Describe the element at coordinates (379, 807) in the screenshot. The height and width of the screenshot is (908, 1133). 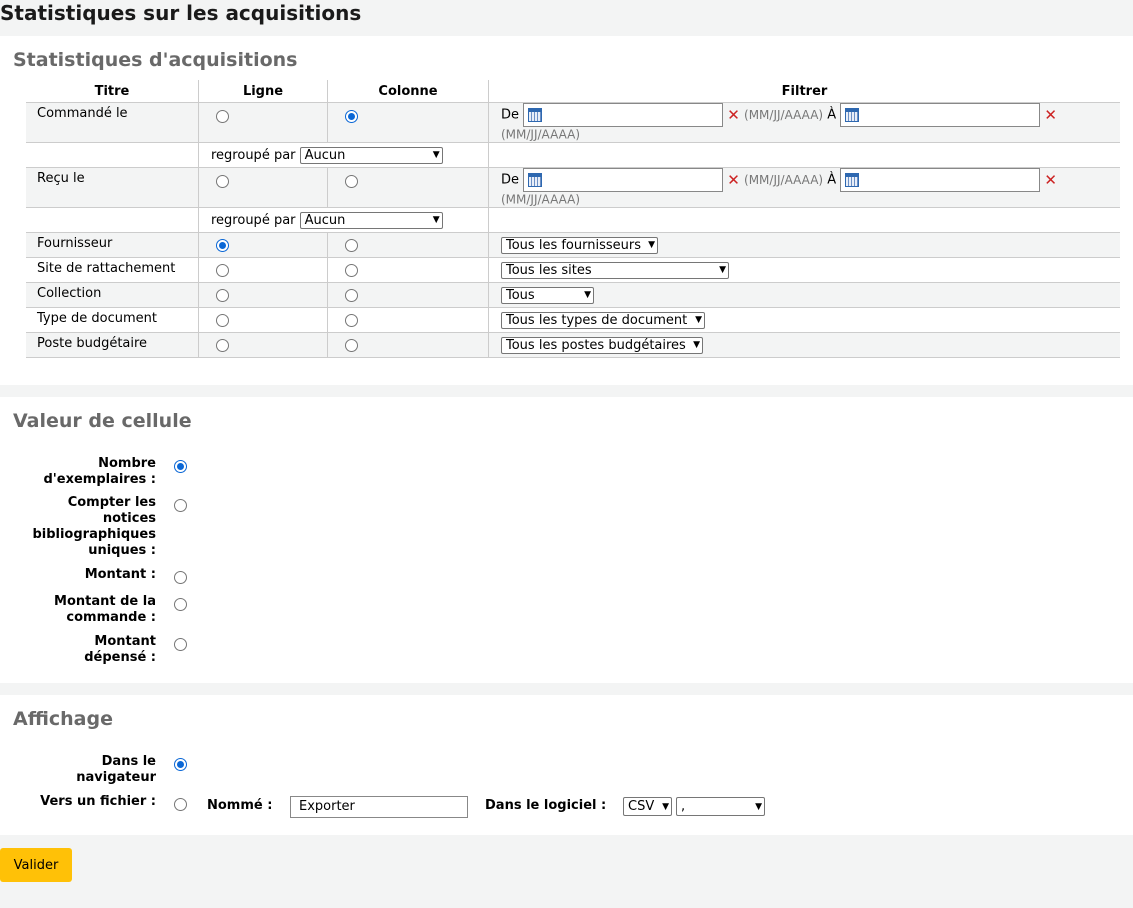
I see `filename-input: Exporter` at that location.